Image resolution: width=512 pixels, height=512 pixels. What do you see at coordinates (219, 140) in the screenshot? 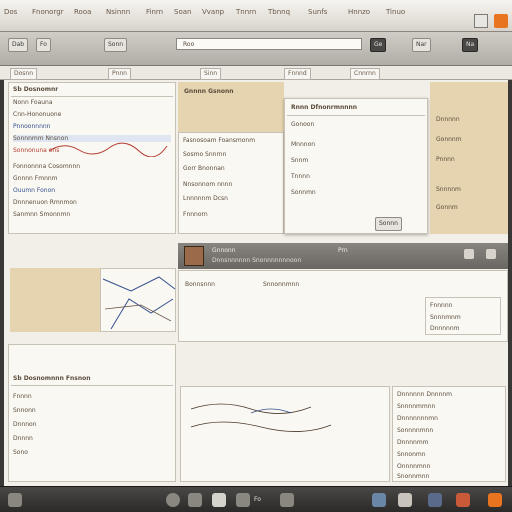
I see `card-row: Fasnosoam Foansmonm` at bounding box center [219, 140].